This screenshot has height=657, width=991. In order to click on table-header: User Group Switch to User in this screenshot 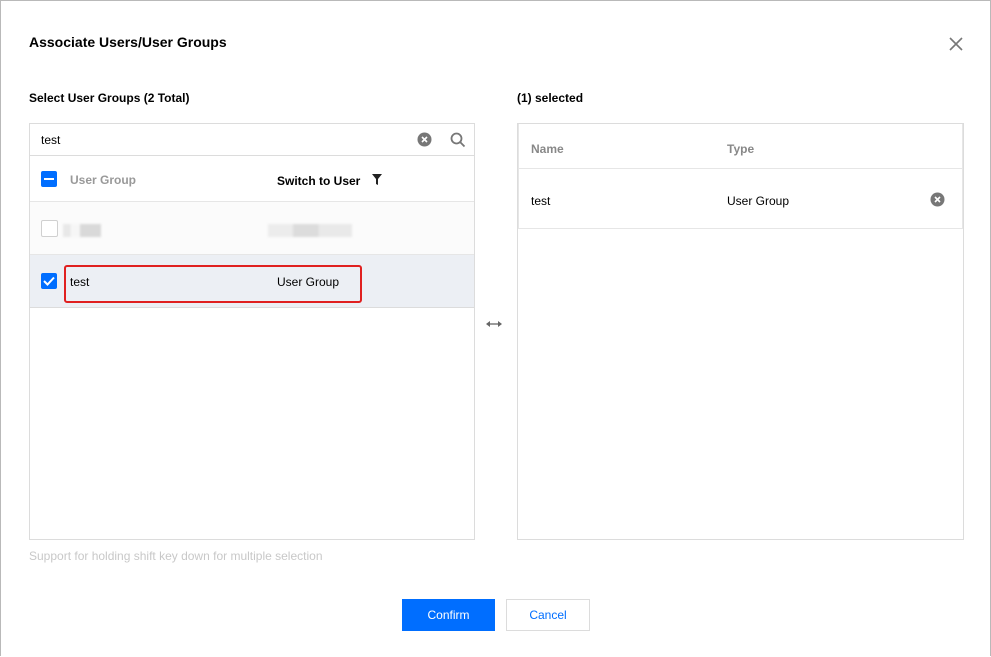, I will do `click(252, 179)`.